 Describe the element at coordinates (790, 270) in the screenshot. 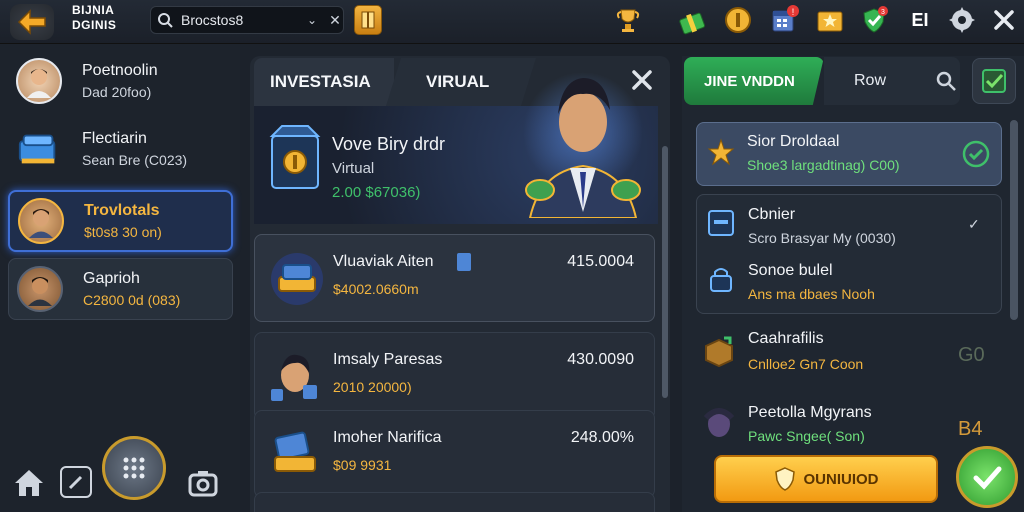

I see `item-title: Sonoe bulel` at that location.